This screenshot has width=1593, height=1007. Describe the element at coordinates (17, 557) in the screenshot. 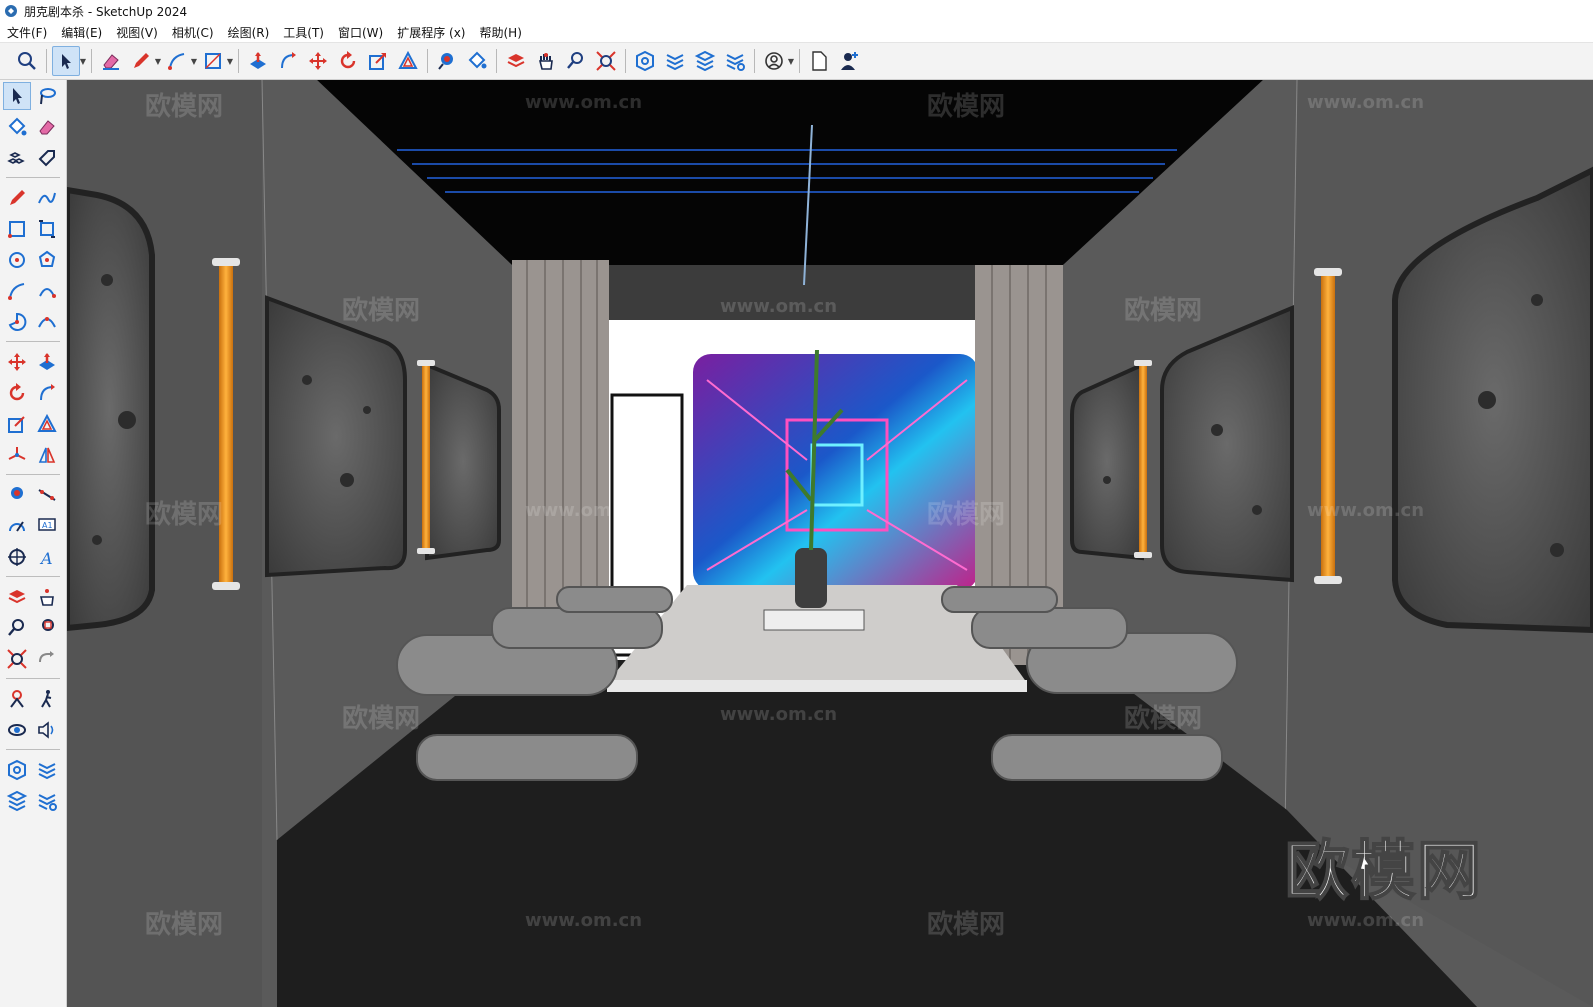

I see `crosshair-icon` at that location.